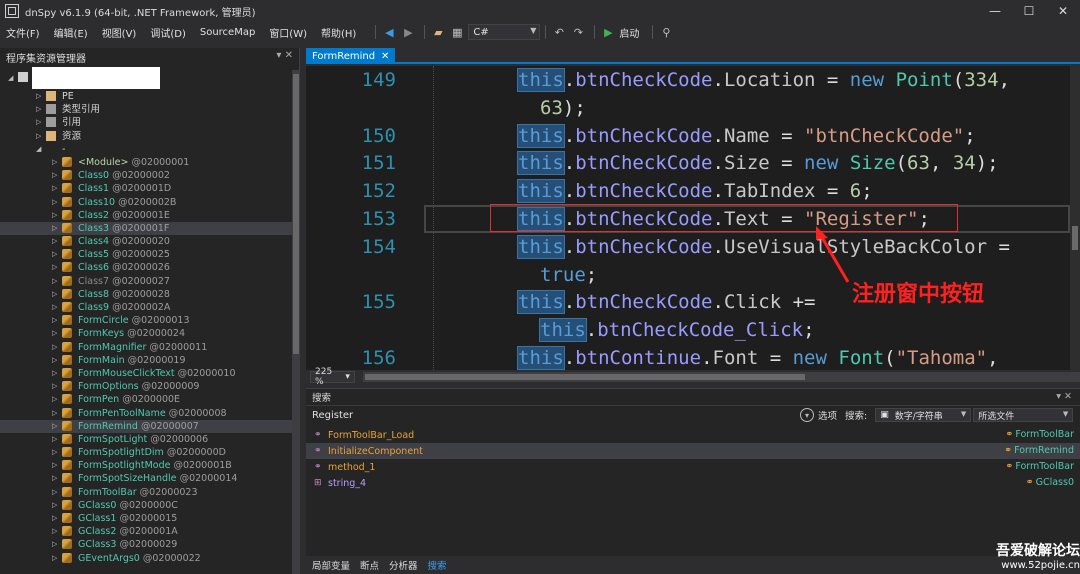  What do you see at coordinates (146, 360) in the screenshot?
I see `tree-type-item: ▷ FormMain @02000019` at bounding box center [146, 360].